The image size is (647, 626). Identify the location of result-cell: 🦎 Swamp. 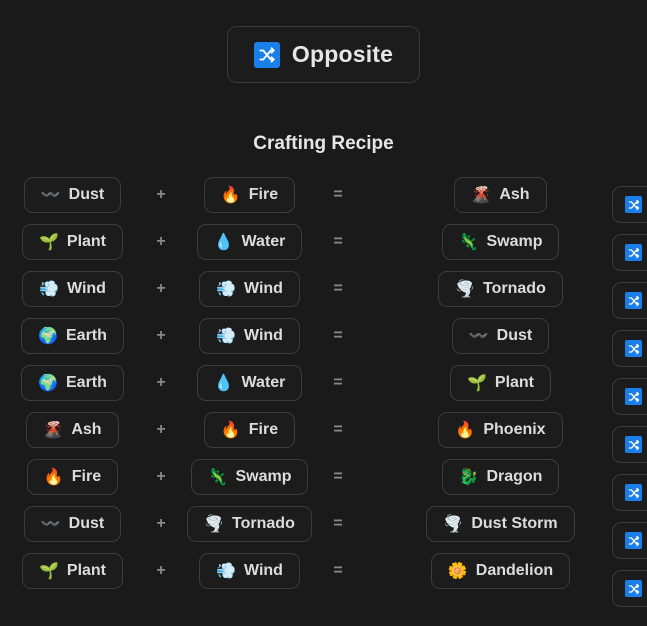
(500, 242).